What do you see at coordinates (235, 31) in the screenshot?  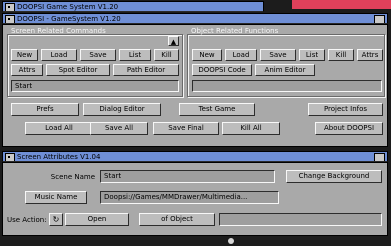 I see `object-functions-label: Object Related Functions` at bounding box center [235, 31].